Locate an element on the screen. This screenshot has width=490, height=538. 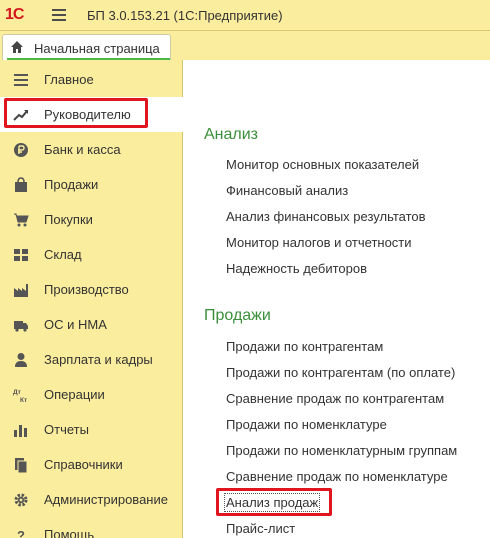
factory-icon is located at coordinates (21, 290).